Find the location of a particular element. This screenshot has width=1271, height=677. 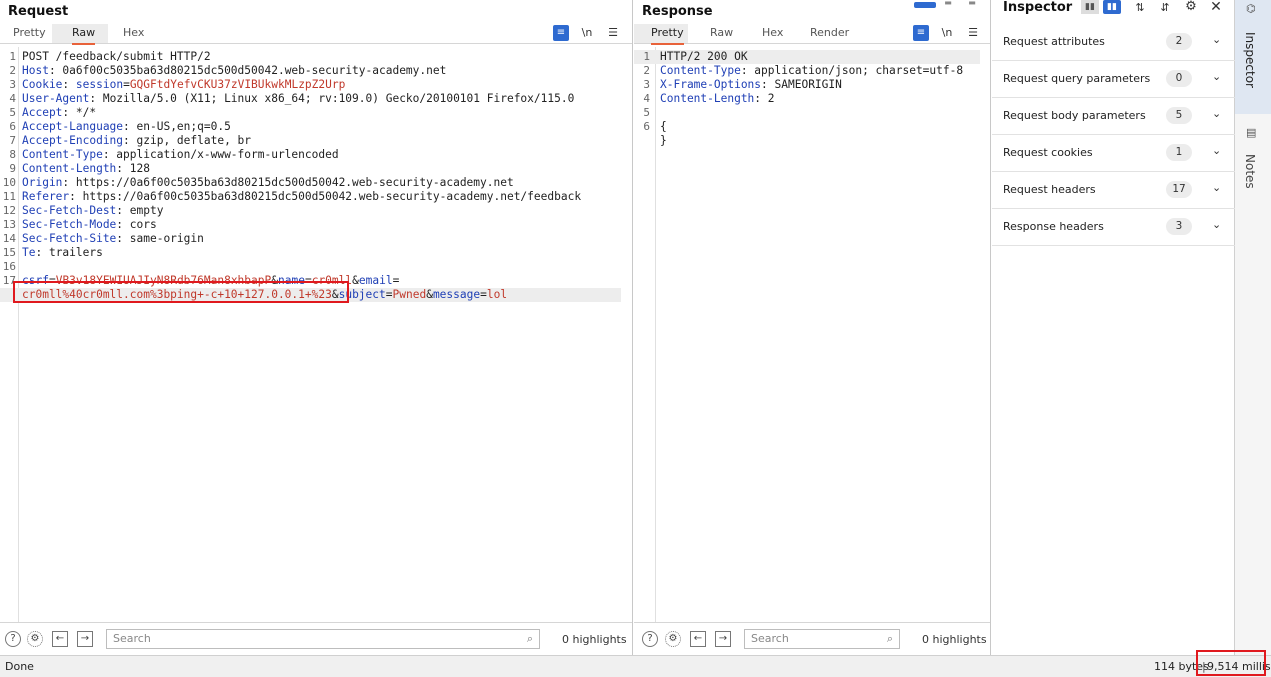

expand-all-icon: ⇅ is located at coordinates (1140, 8).